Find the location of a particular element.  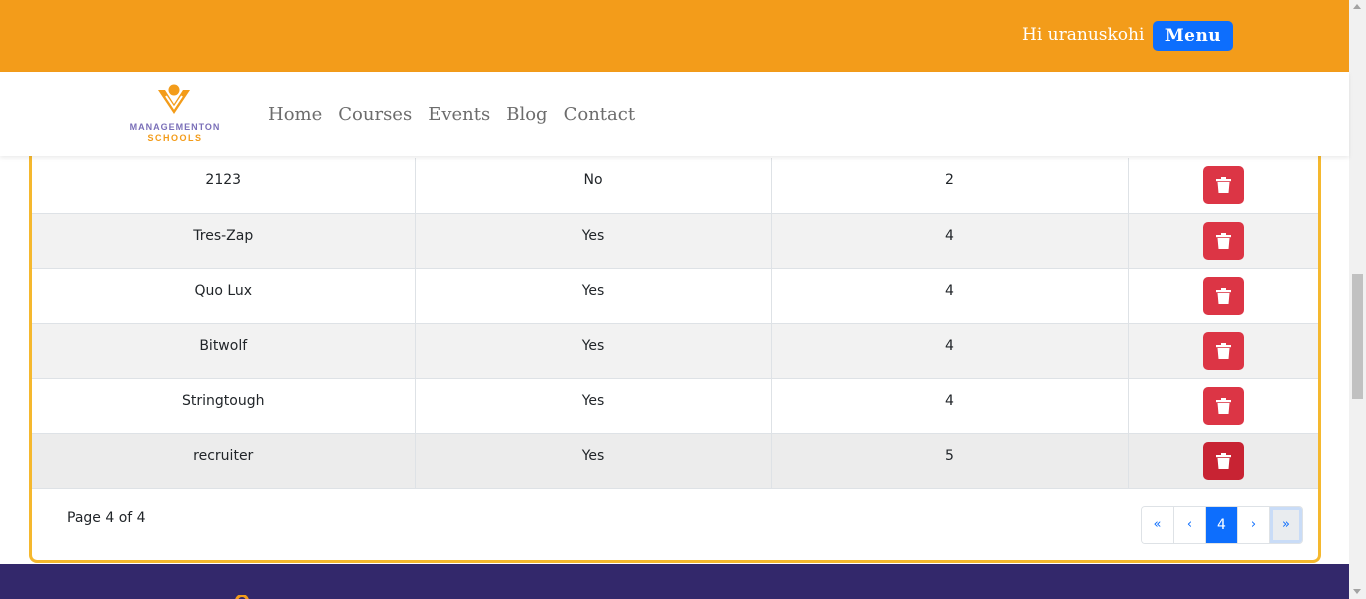

scrollbar-thumb is located at coordinates (1357, 336).